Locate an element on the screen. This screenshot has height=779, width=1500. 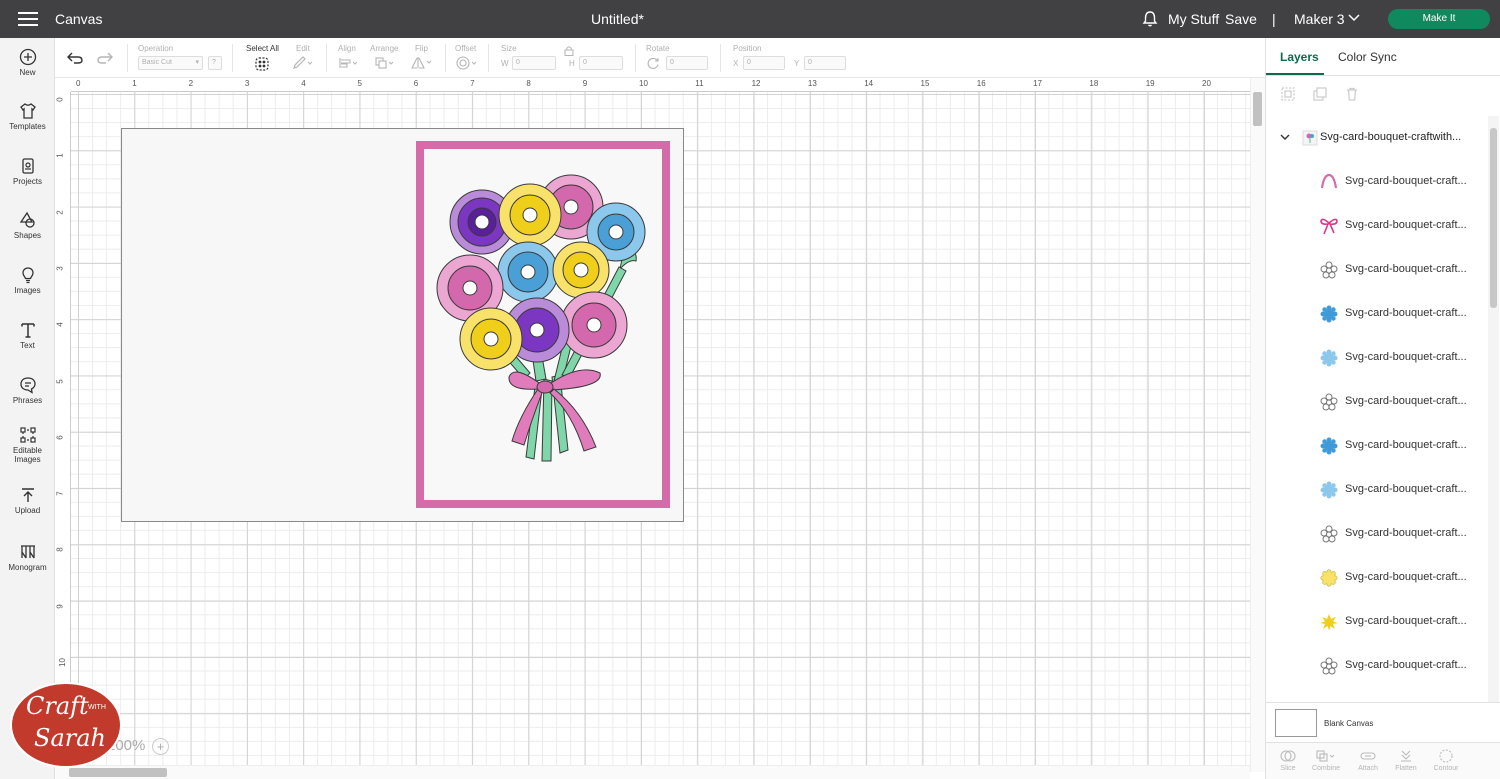
contour-button: Contour is located at coordinates (1446, 760).